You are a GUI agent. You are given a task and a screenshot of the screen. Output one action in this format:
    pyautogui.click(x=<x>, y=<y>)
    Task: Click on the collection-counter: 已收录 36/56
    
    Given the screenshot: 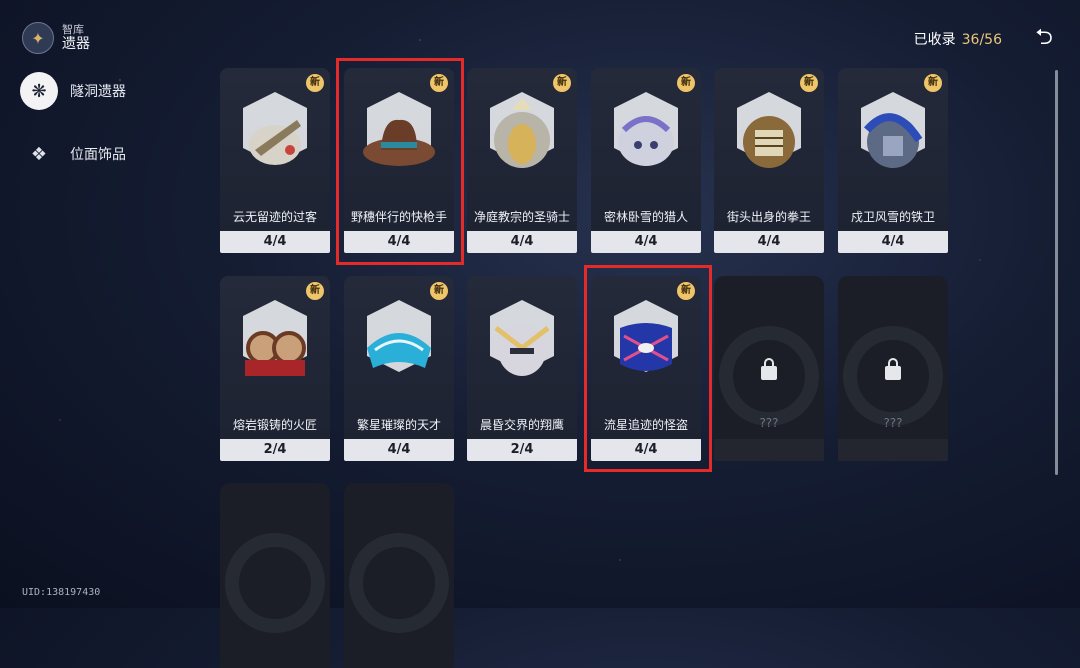 What is the action you would take?
    pyautogui.click(x=958, y=39)
    